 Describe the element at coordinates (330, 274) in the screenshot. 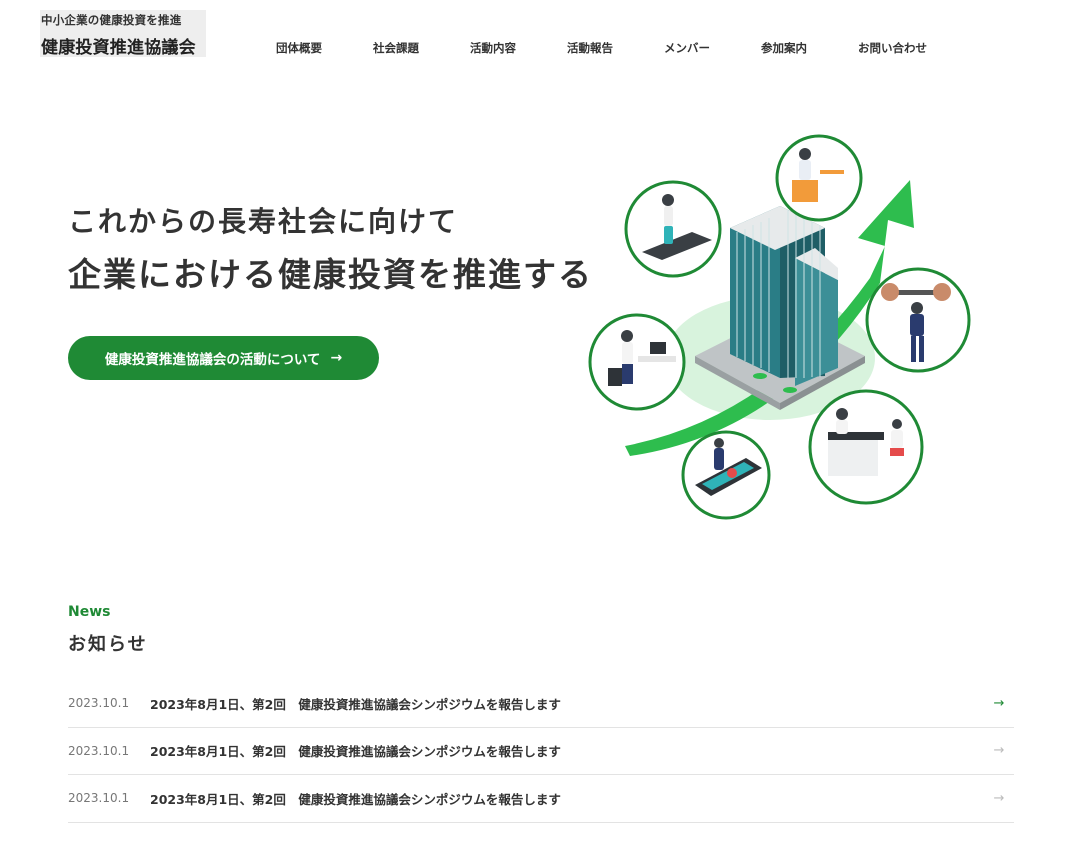

I see `hero-heading: 企業における健康投資を推進する` at that location.